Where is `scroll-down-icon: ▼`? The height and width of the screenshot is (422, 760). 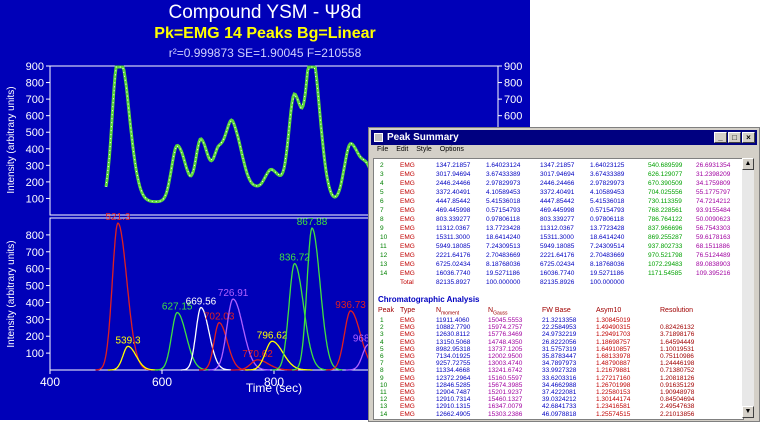
scroll-down-icon: ▼ is located at coordinates (748, 412).